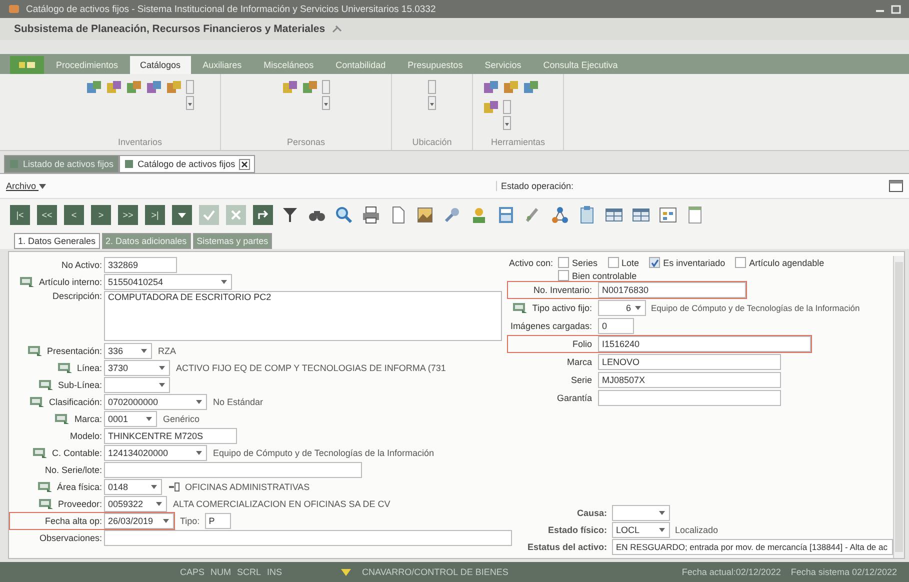  Describe the element at coordinates (622, 308) in the screenshot. I see `input-field: 6` at that location.